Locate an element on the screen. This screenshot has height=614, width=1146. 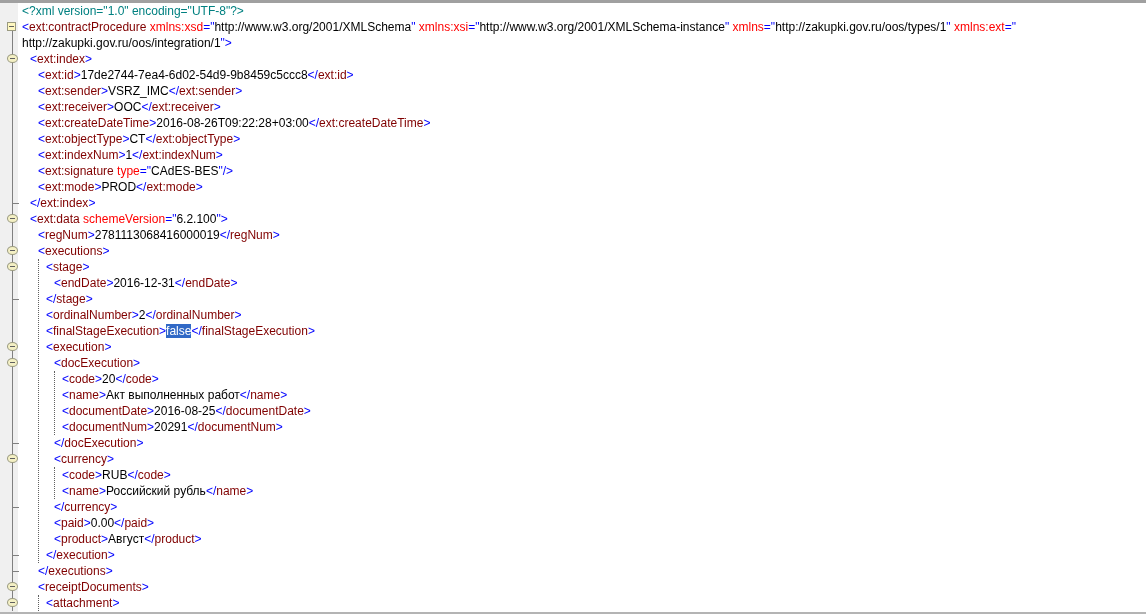
code-line: <ext:mode>PROD</ext:mode> is located at coordinates (120, 187).